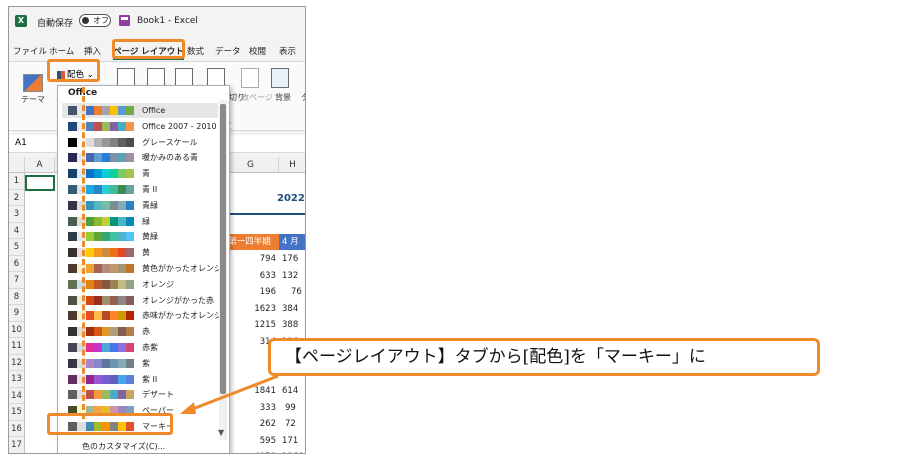 The image size is (919, 459). What do you see at coordinates (188, 408) in the screenshot?
I see `callout-arrow-head` at bounding box center [188, 408].